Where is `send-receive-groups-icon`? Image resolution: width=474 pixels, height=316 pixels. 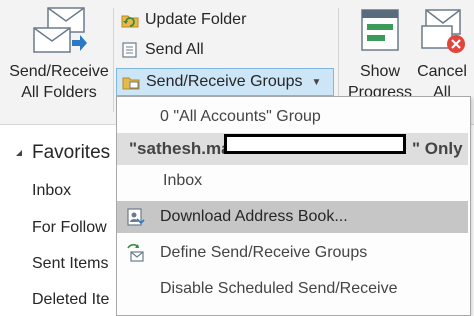 send-receive-groups-icon is located at coordinates (131, 83).